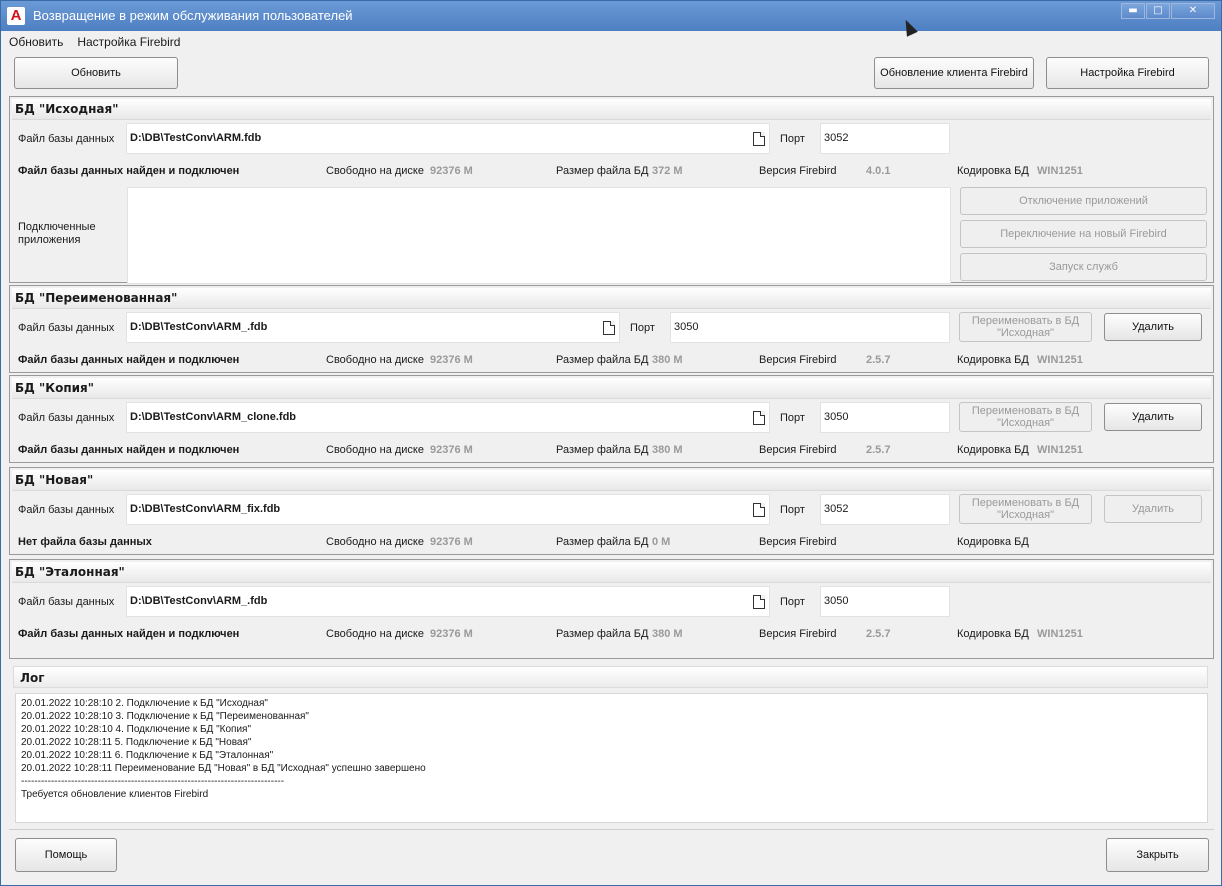 The height and width of the screenshot is (886, 1222). What do you see at coordinates (70, 572) in the screenshot?
I see `panel-title: БД "Эталонная"` at bounding box center [70, 572].